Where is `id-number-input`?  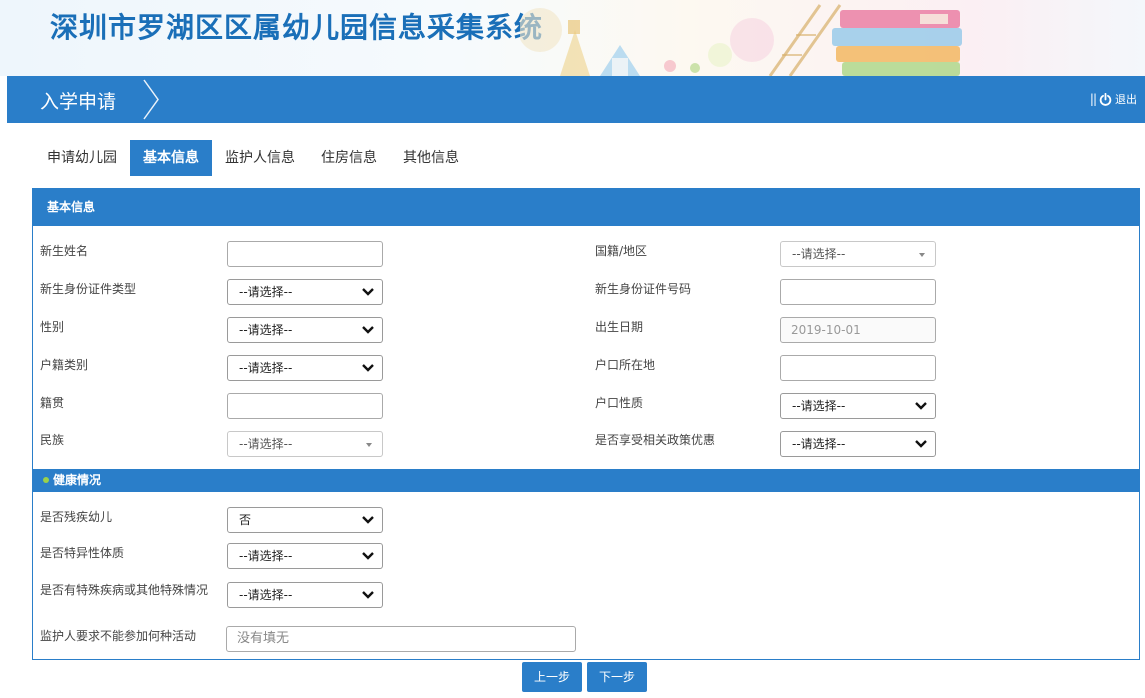 id-number-input is located at coordinates (858, 292).